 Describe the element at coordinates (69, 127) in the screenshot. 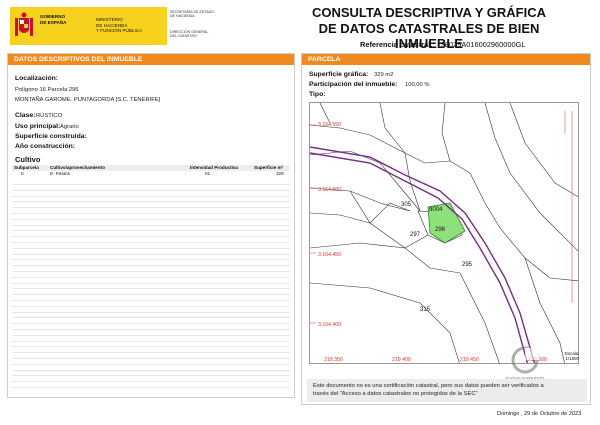

I see `uso-value: Agrario` at that location.